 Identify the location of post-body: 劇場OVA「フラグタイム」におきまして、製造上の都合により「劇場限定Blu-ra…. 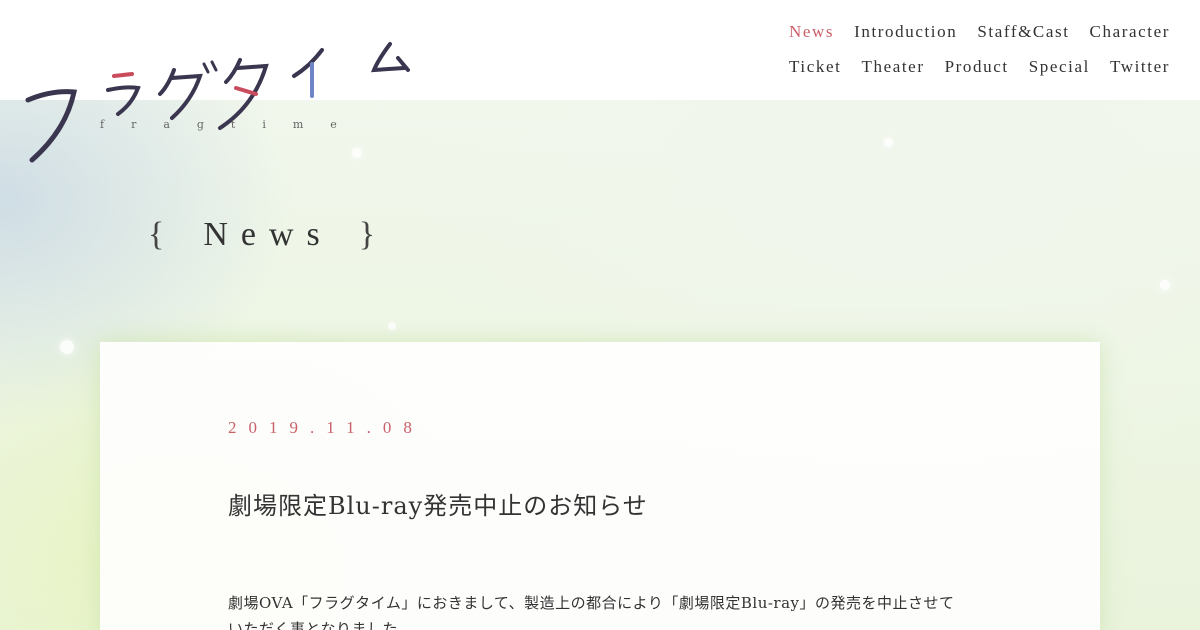
(591, 612).